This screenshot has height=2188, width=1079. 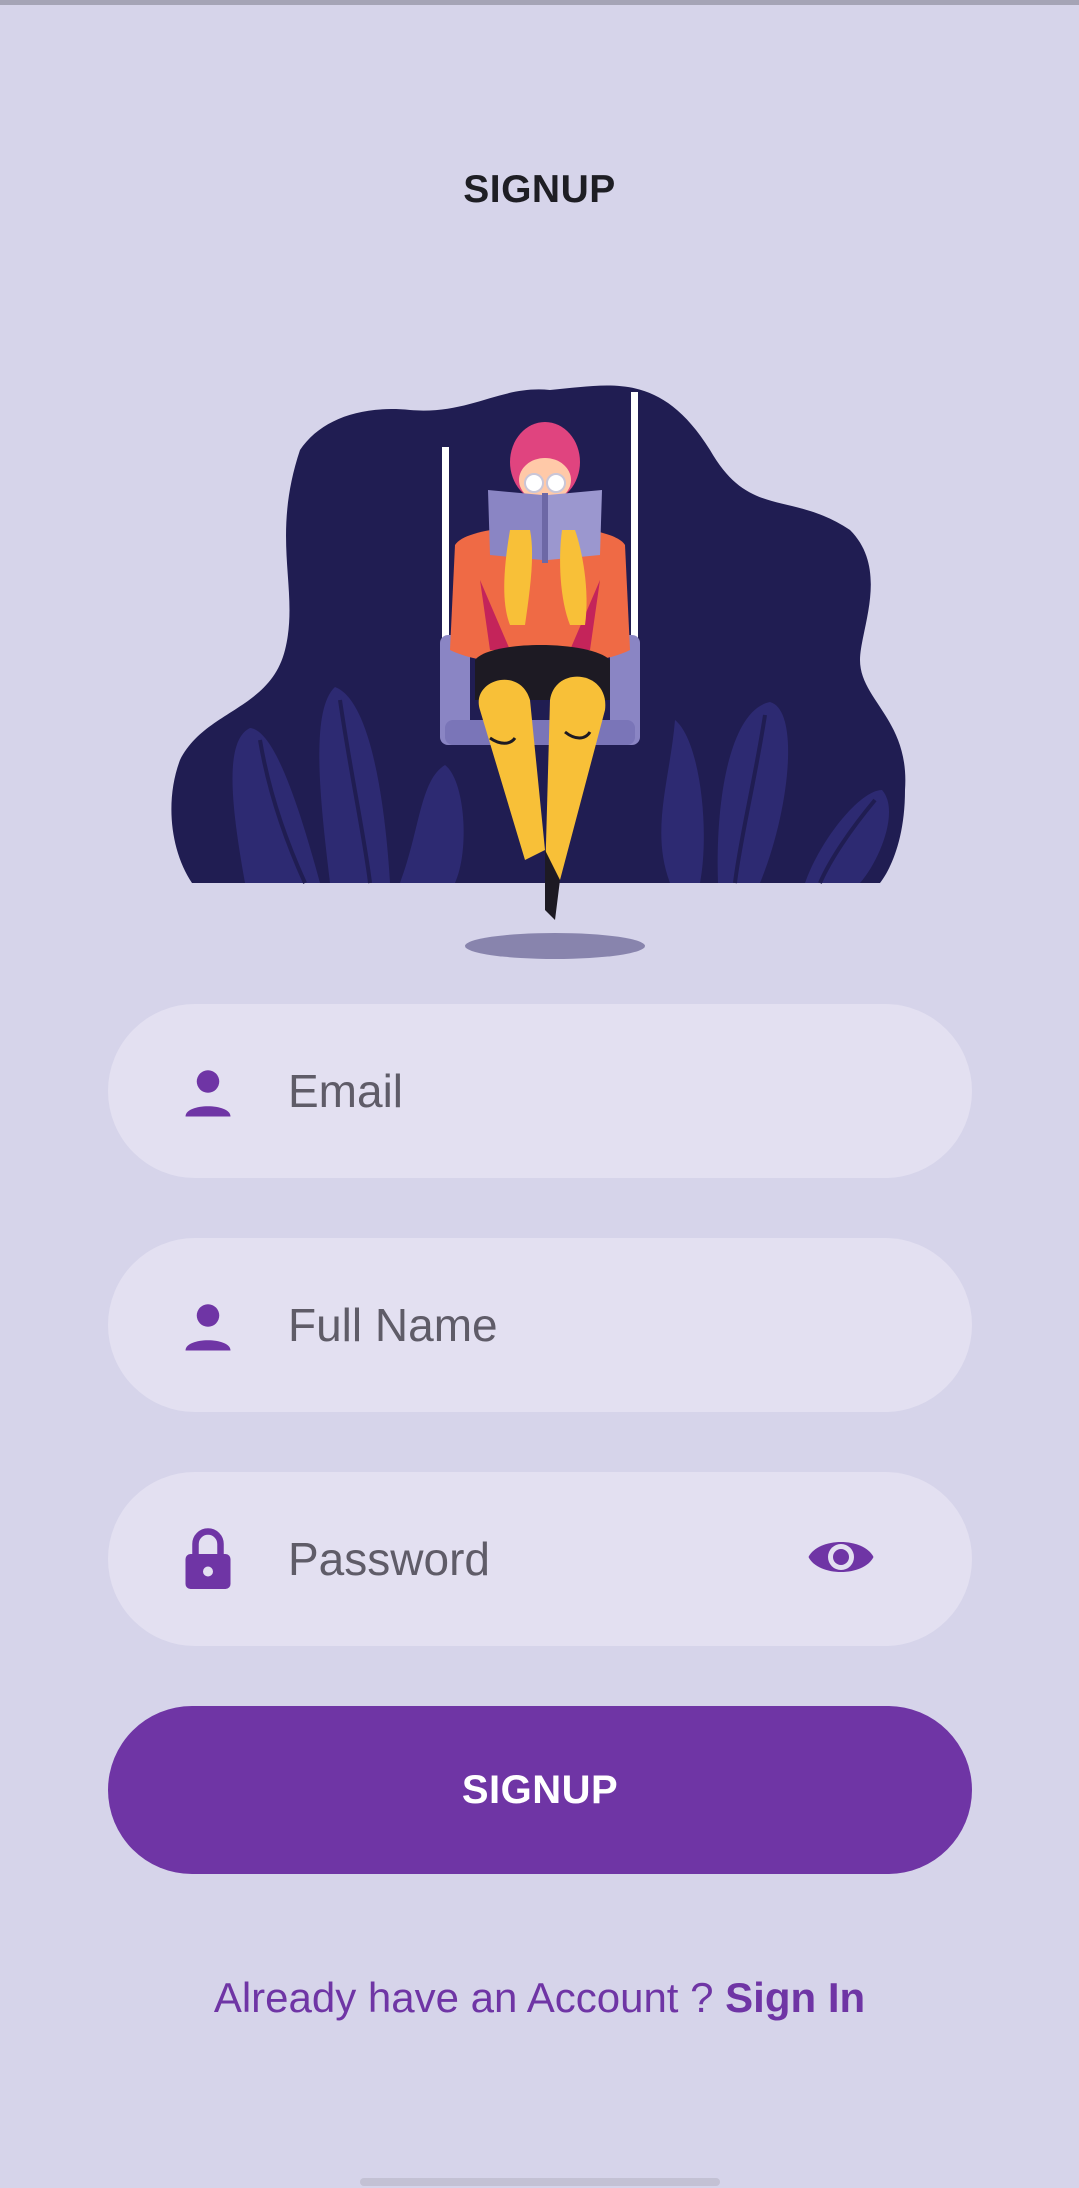 What do you see at coordinates (393, 1325) in the screenshot?
I see `full-name-placeholder: Full Name` at bounding box center [393, 1325].